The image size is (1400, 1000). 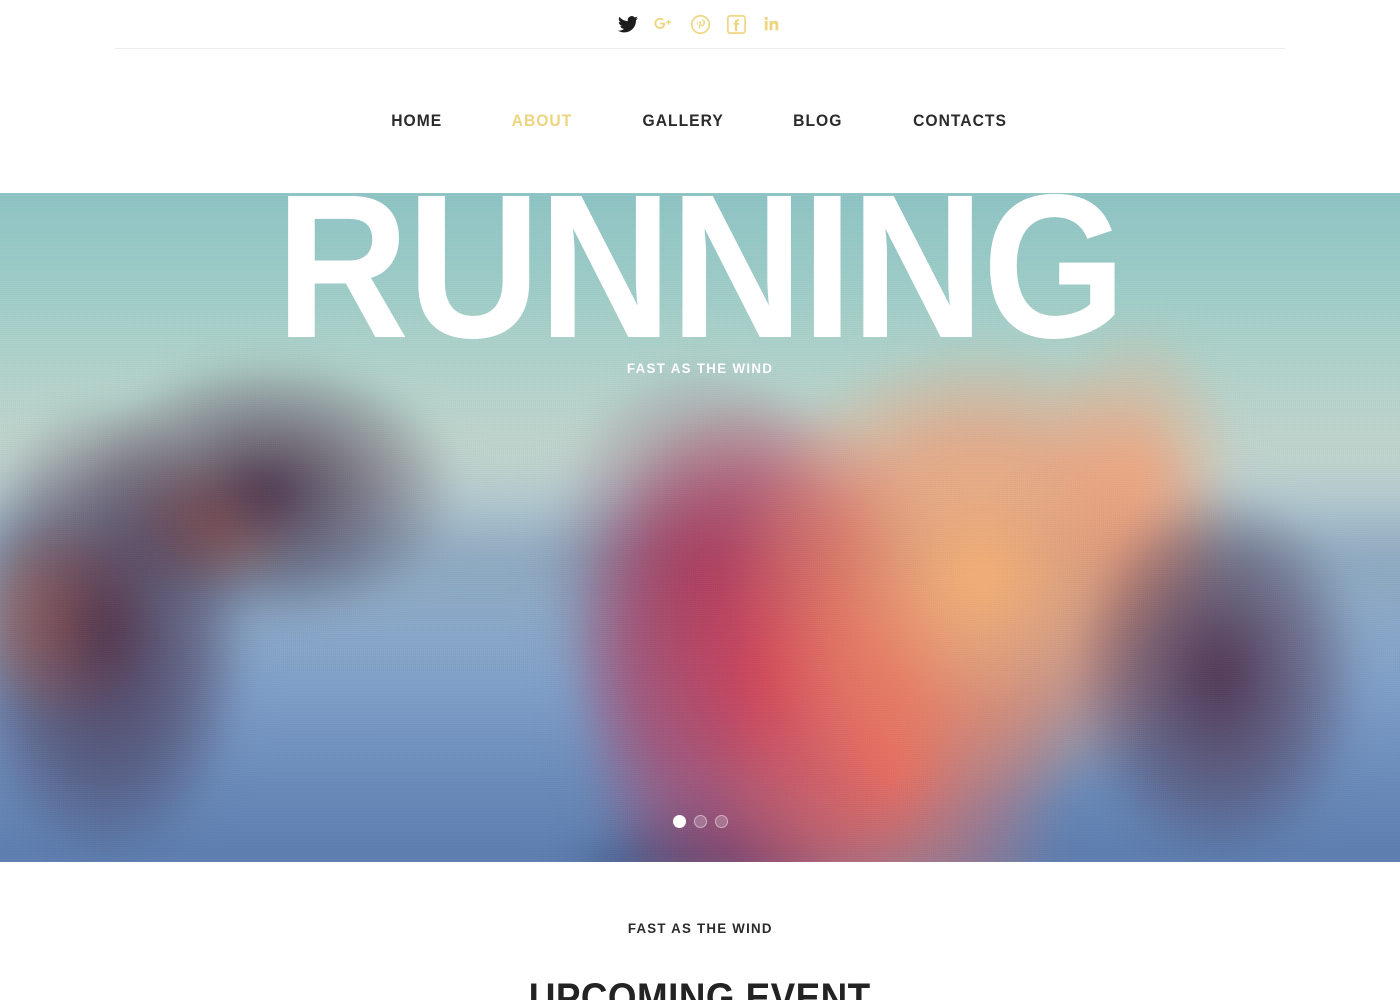 I want to click on nav-link-blog: BLOG, so click(x=817, y=121).